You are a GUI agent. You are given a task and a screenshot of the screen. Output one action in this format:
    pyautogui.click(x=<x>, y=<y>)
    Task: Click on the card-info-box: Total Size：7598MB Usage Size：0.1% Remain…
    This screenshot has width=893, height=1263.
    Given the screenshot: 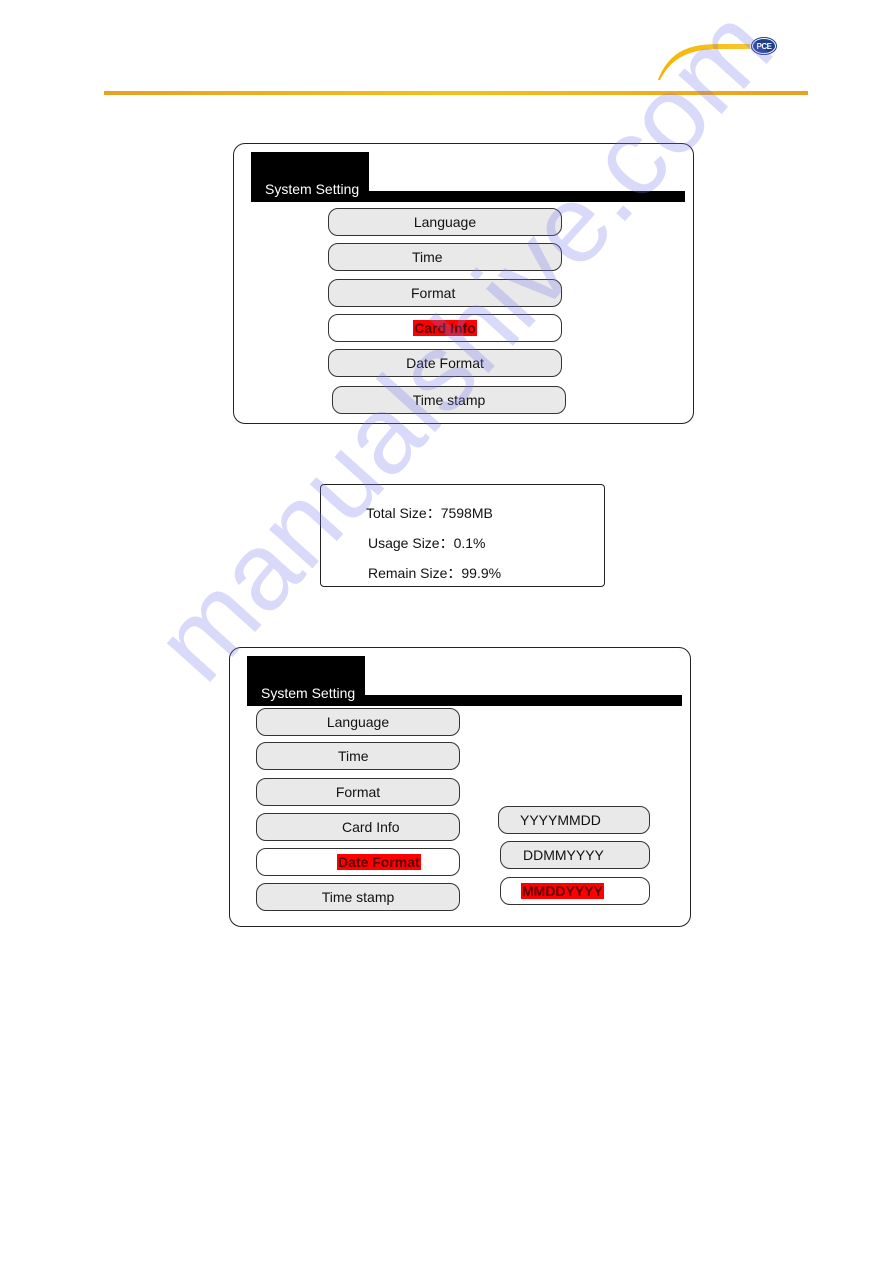 What is the action you would take?
    pyautogui.click(x=462, y=535)
    